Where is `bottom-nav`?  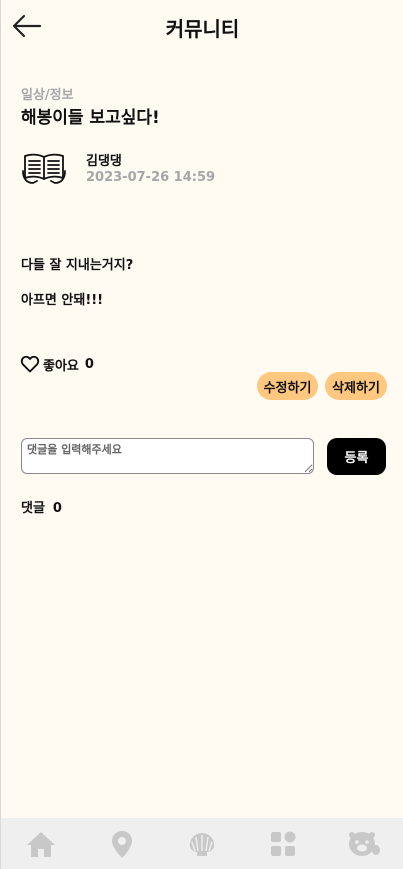 bottom-nav is located at coordinates (202, 843).